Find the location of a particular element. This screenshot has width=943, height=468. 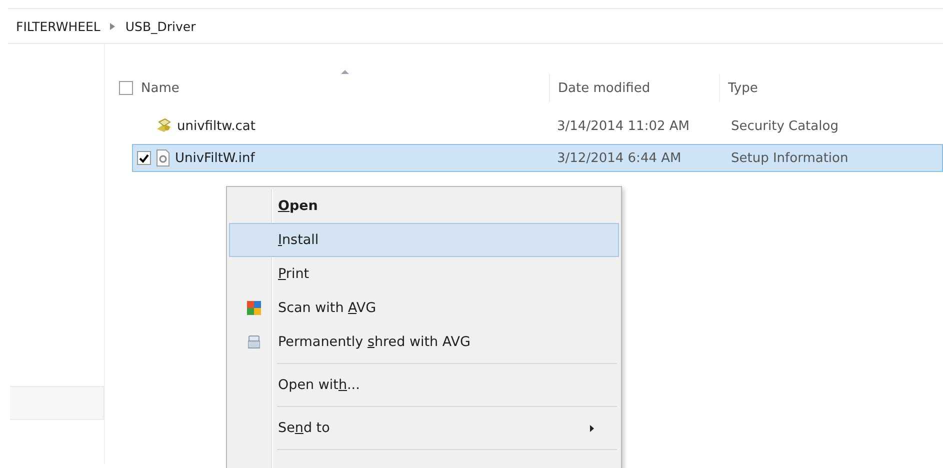

menu-item: Print is located at coordinates (424, 274).